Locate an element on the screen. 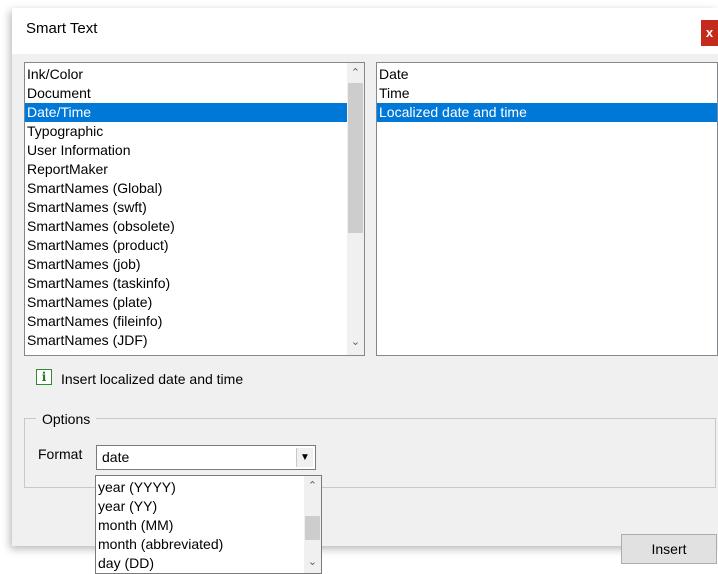 The width and height of the screenshot is (718, 574). category-item: ReportMaker is located at coordinates (186, 169).